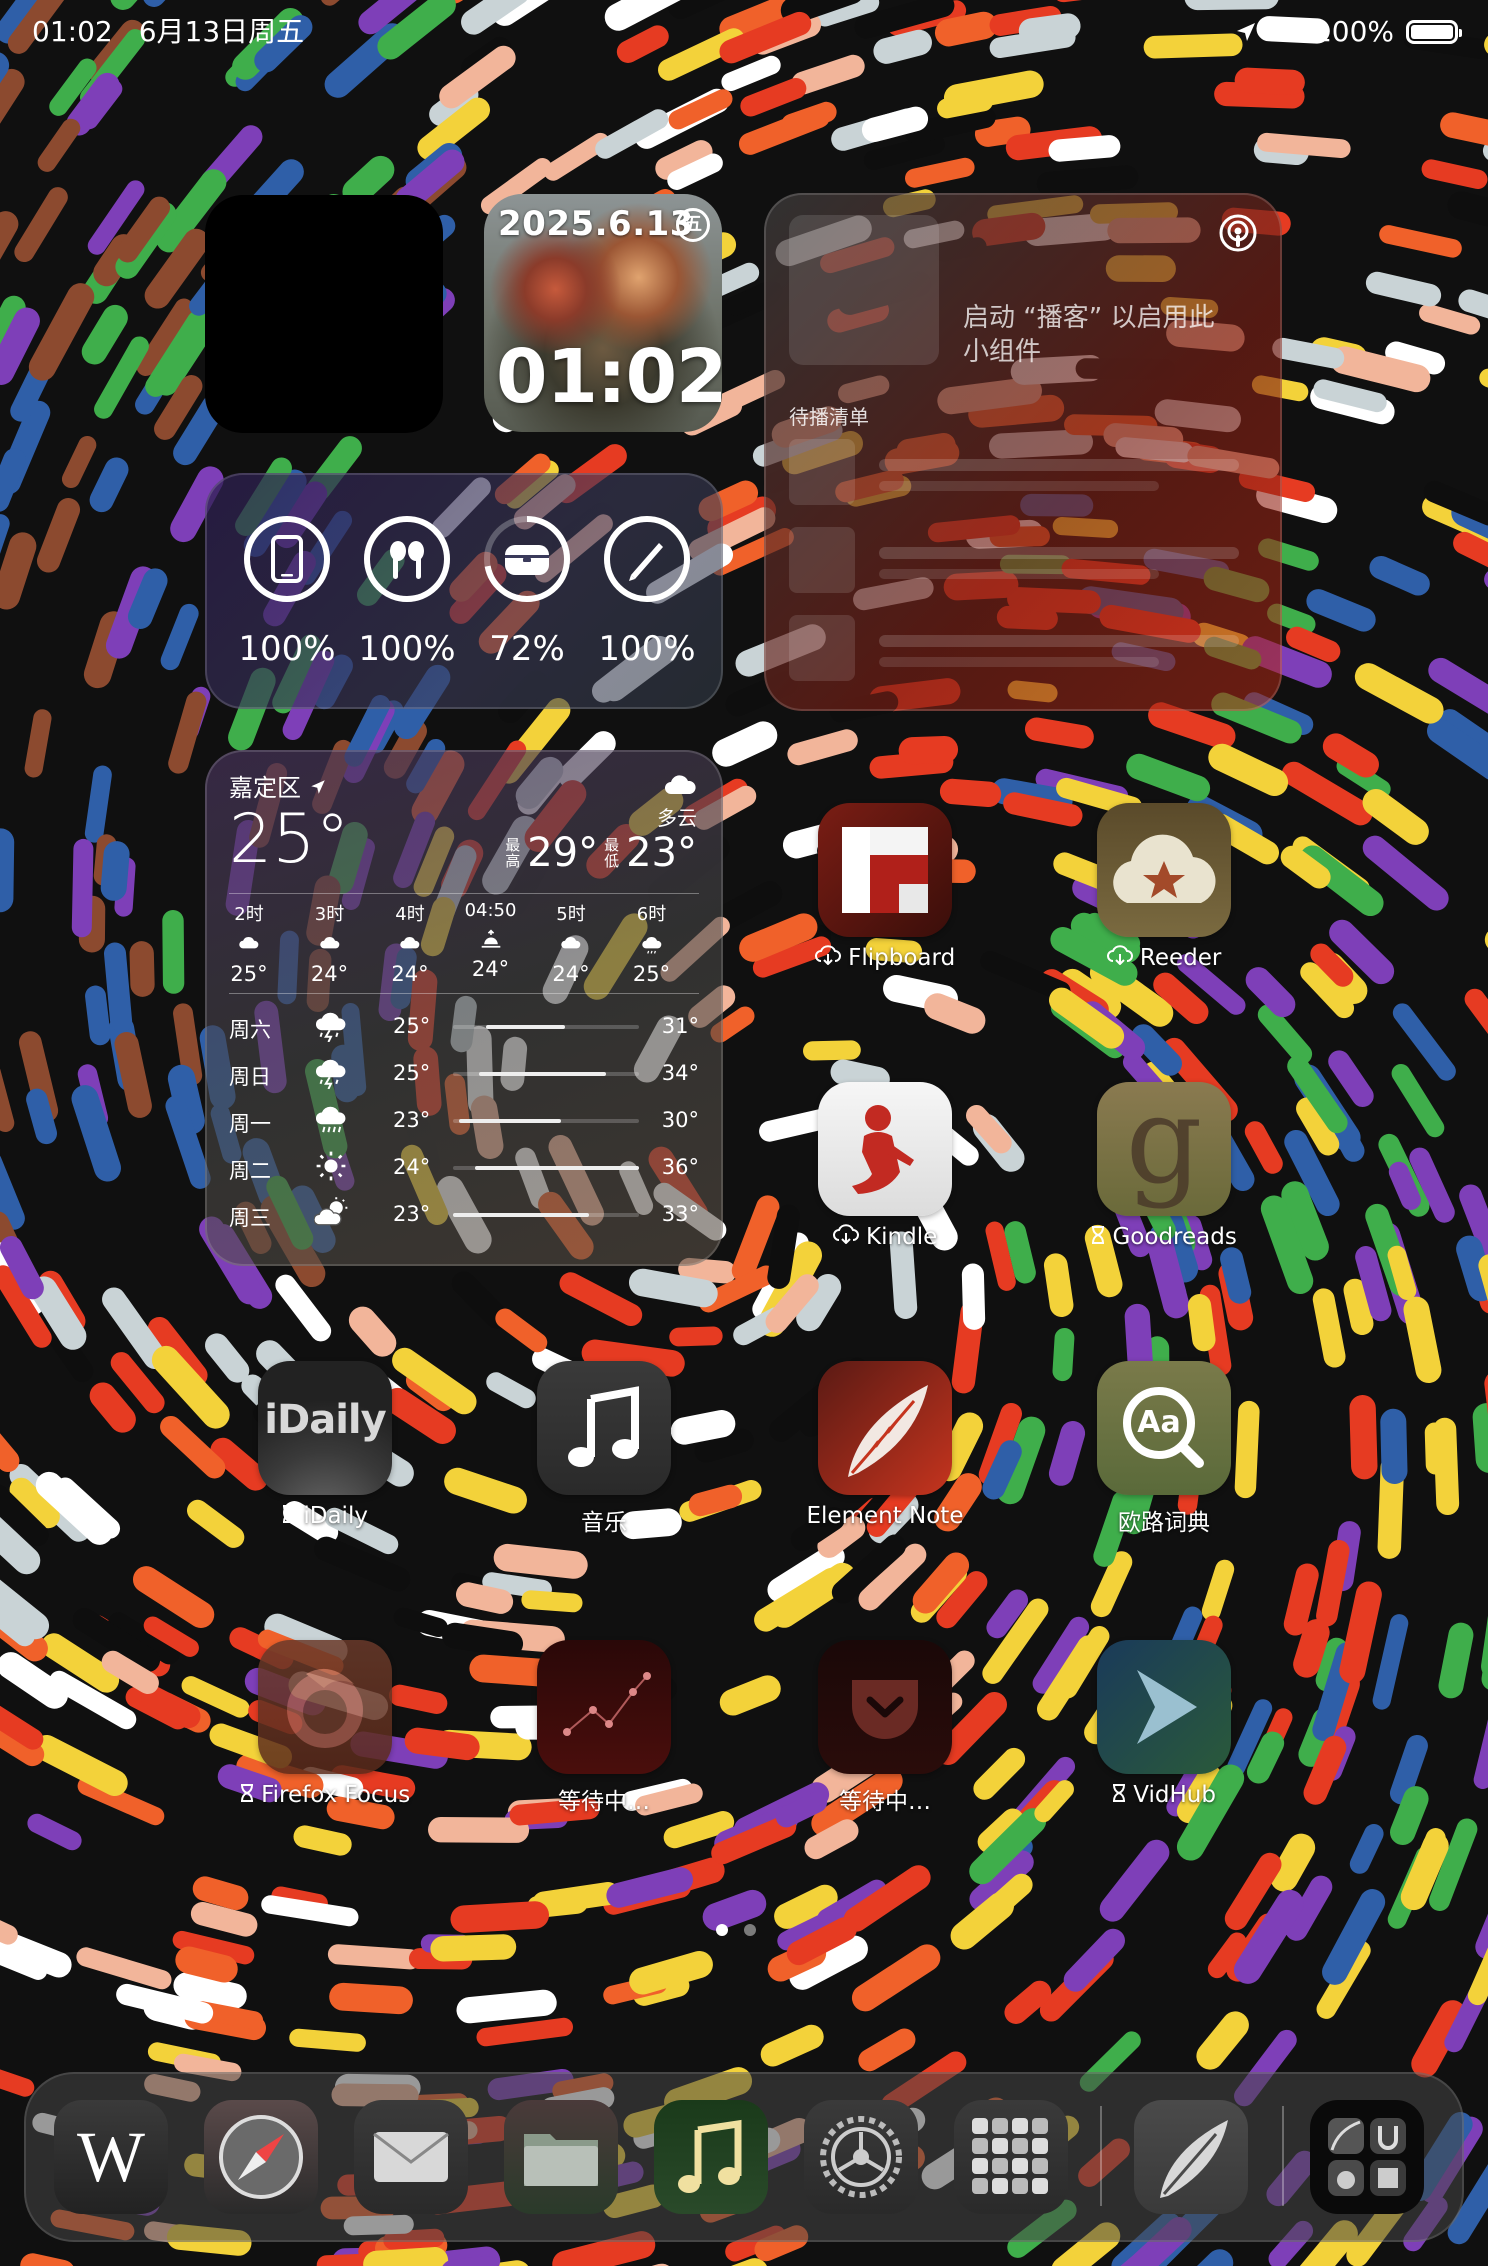 This screenshot has width=1488, height=2266. What do you see at coordinates (1024, 474) in the screenshot?
I see `podcast-queue-item` at bounding box center [1024, 474].